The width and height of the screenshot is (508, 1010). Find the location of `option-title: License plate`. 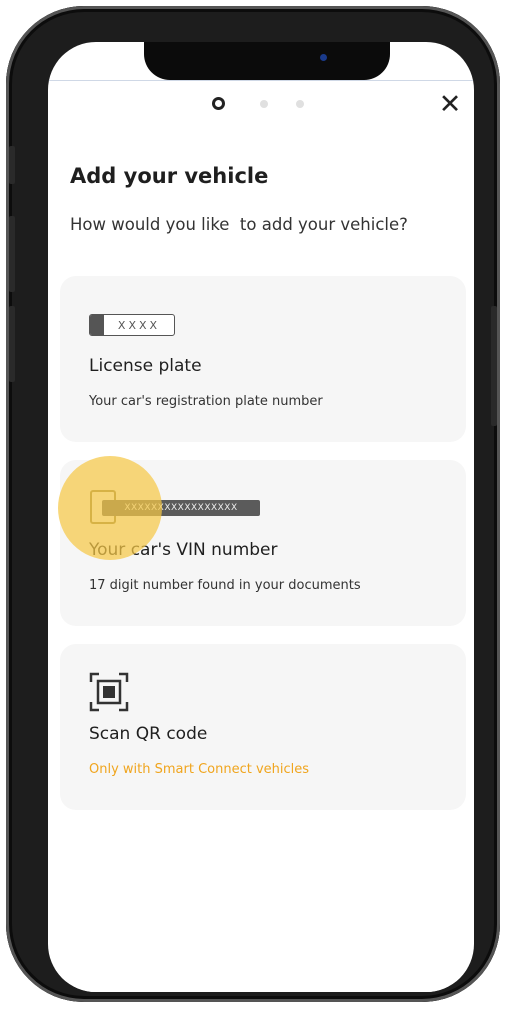

option-title: License plate is located at coordinates (145, 366).